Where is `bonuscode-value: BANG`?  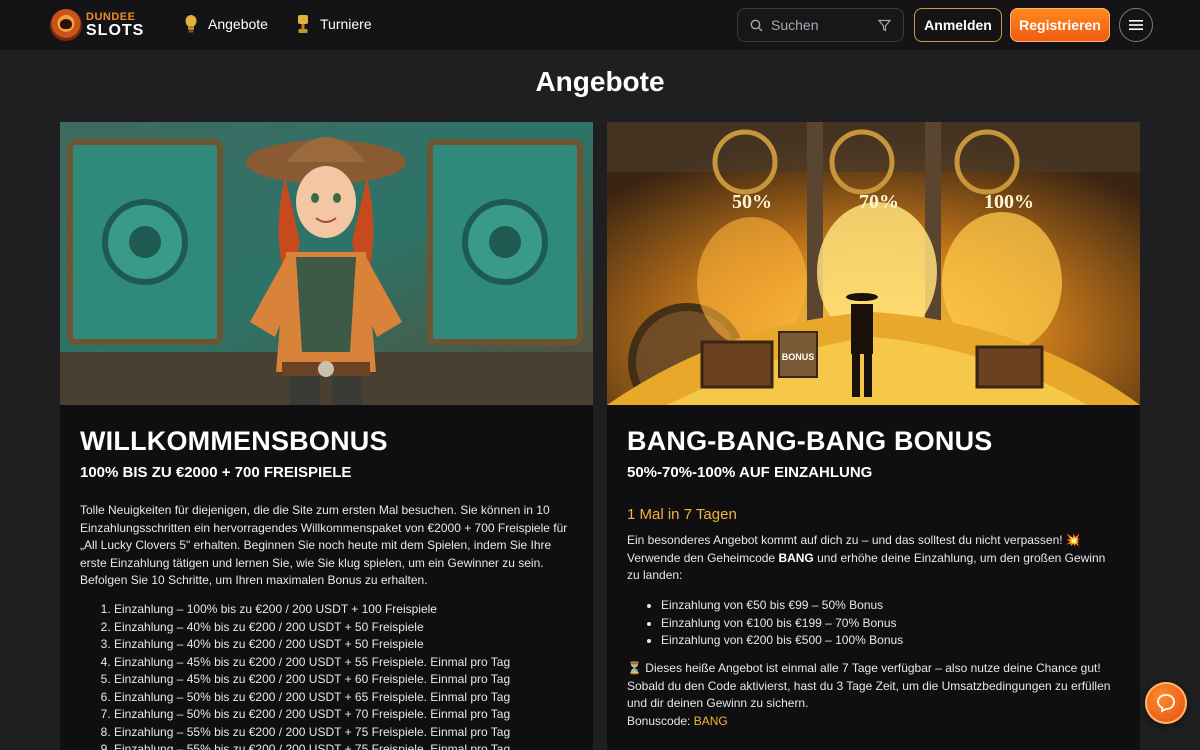
bonuscode-value: BANG is located at coordinates (710, 720).